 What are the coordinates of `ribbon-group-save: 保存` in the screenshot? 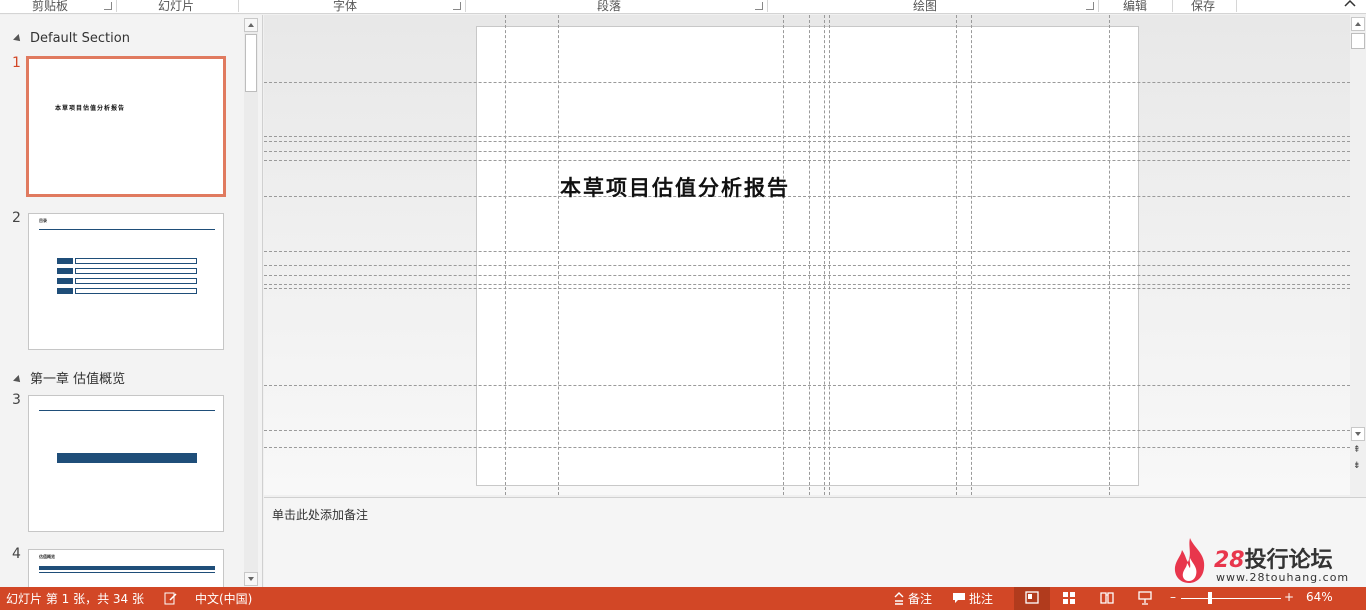 It's located at (1202, 6).